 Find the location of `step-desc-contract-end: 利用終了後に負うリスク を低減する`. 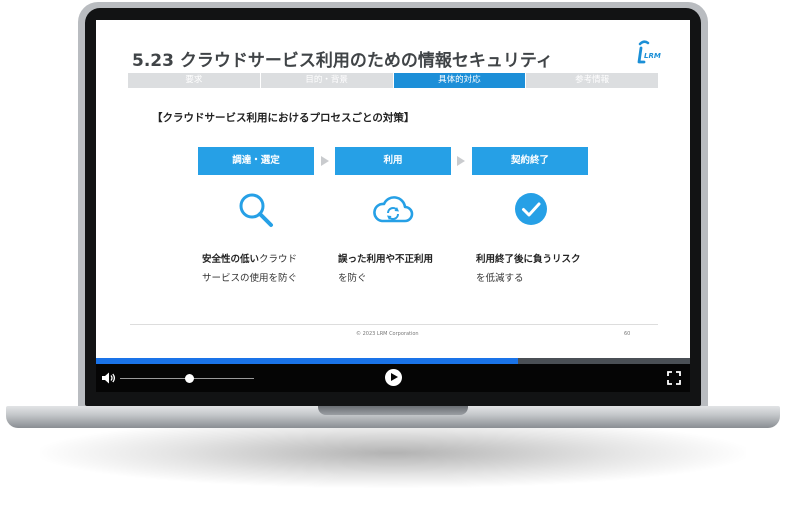

step-desc-contract-end: 利用終了後に負うリスク を低減する is located at coordinates (528, 269).